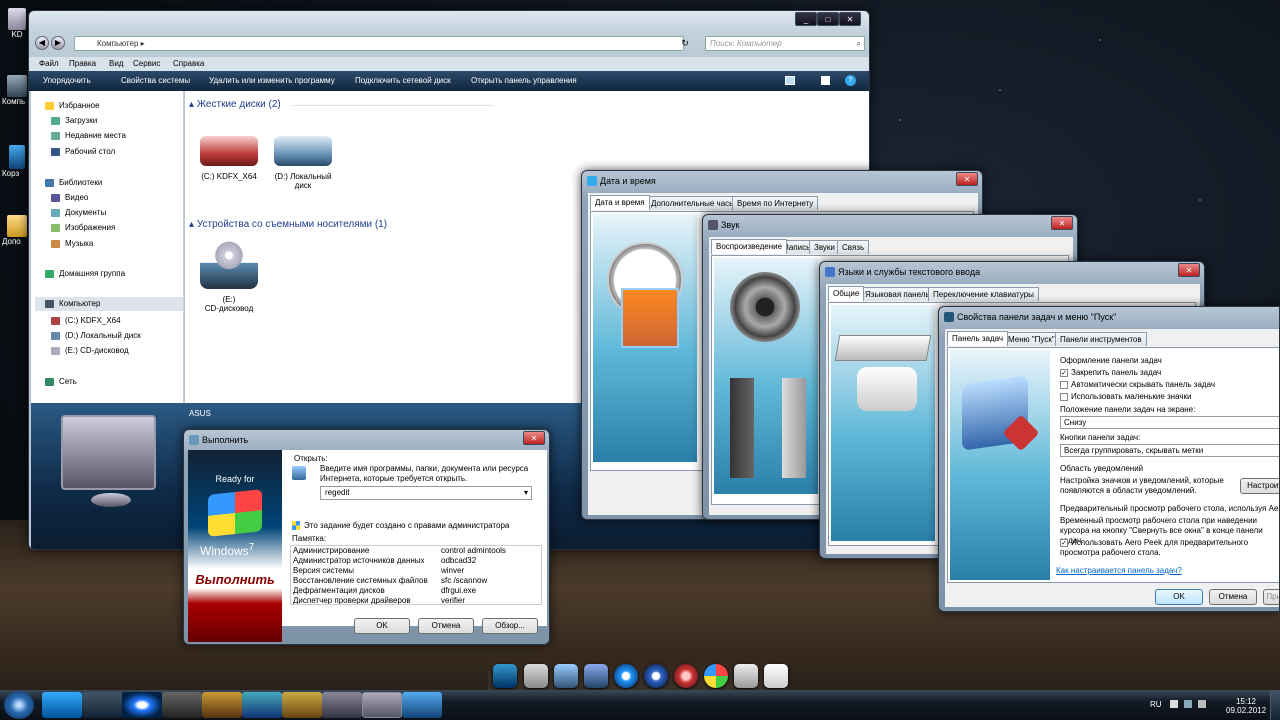  Describe the element at coordinates (88, 135) in the screenshot. I see `nav-recent: Недавние места` at that location.